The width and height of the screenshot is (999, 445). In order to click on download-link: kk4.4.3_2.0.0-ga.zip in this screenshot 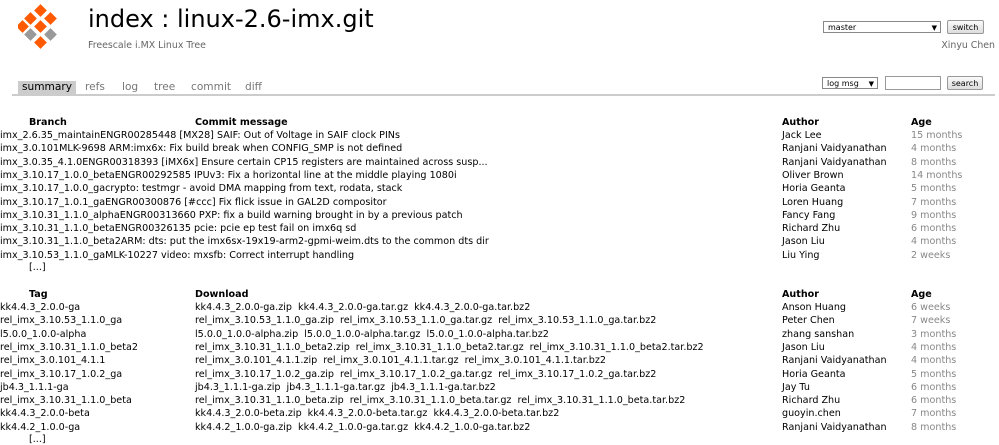, I will do `click(243, 307)`.